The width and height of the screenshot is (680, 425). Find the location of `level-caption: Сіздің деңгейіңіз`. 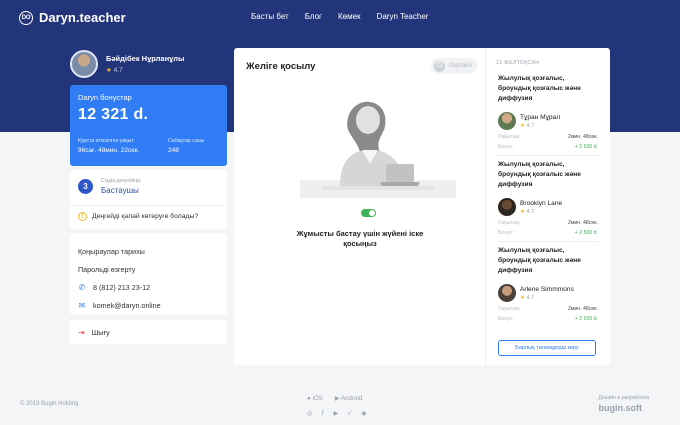

level-caption: Сіздің деңгейіңіз is located at coordinates (121, 181).